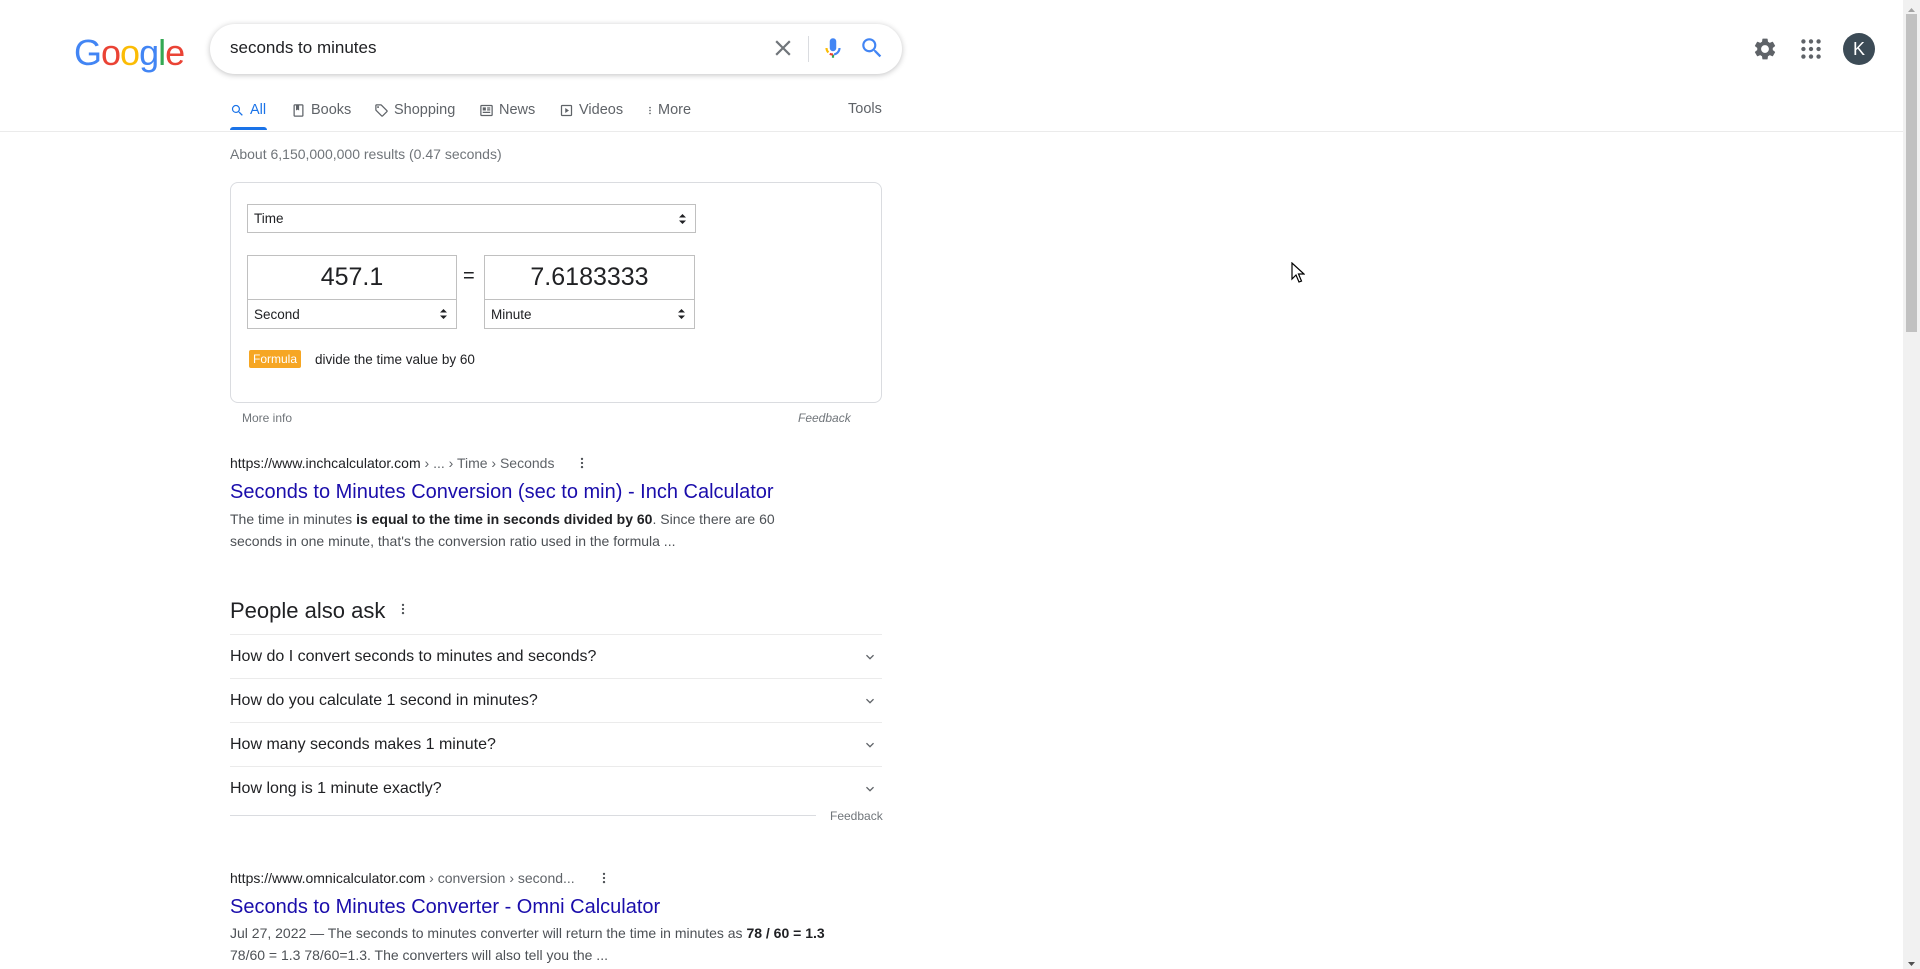 This screenshot has width=1920, height=969. Describe the element at coordinates (517, 110) in the screenshot. I see `tab-label: News` at that location.